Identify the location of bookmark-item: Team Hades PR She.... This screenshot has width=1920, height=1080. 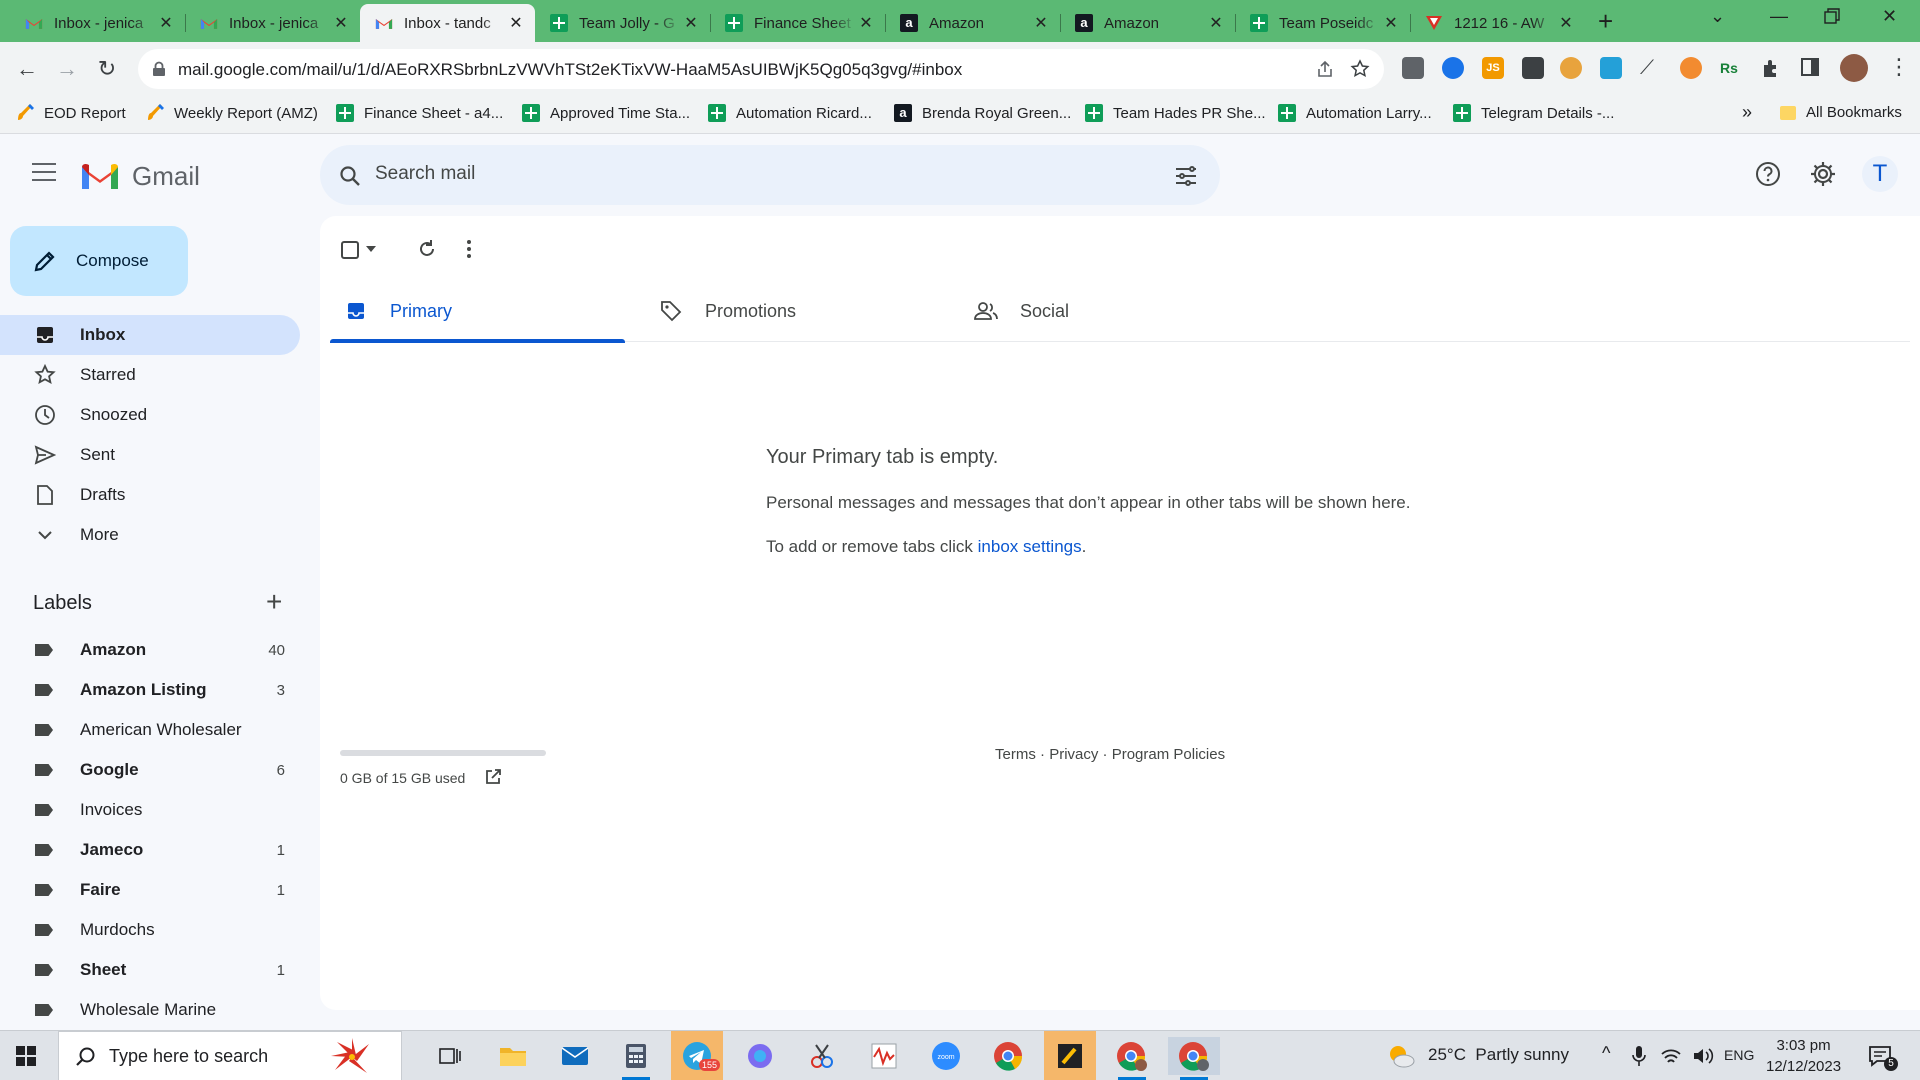
(1175, 113).